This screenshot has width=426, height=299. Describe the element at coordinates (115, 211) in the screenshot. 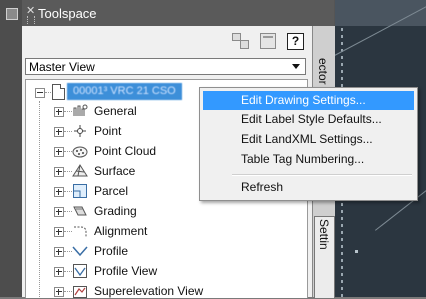

I see `tree-item-label: Grading` at that location.